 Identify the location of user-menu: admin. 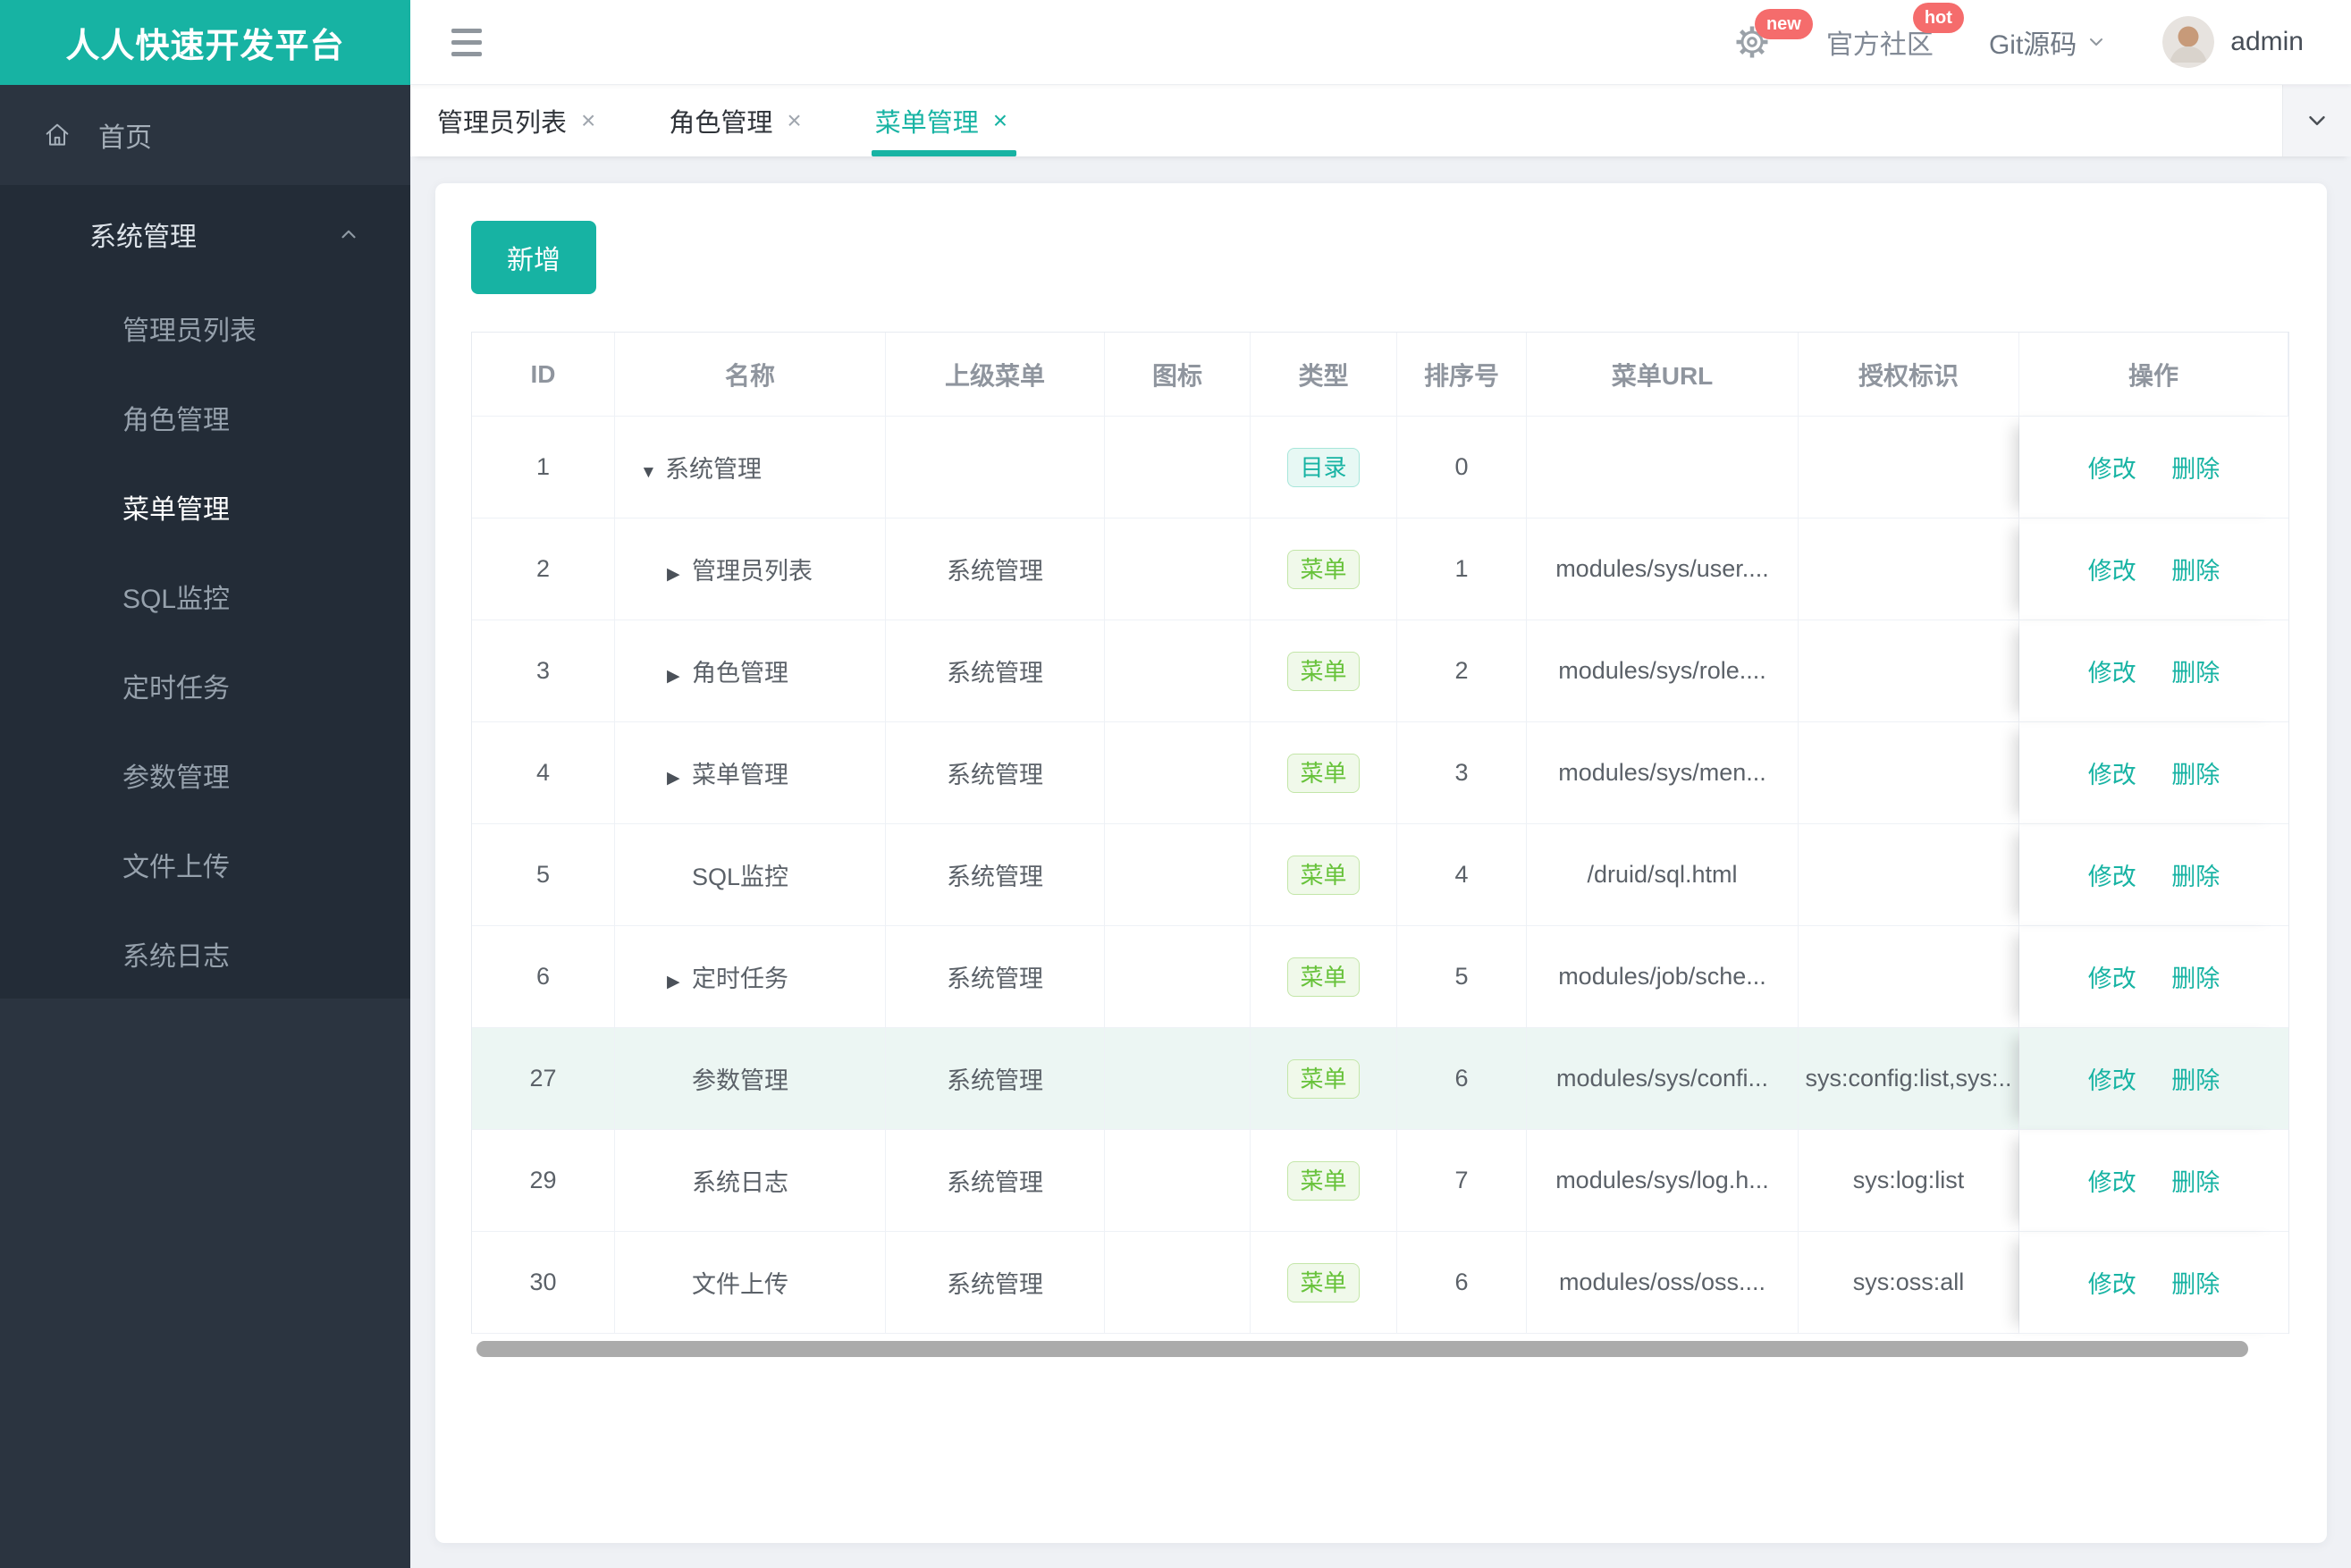
(2233, 42).